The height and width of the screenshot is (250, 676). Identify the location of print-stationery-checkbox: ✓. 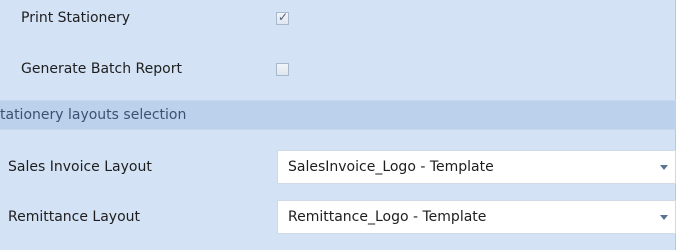
(282, 17).